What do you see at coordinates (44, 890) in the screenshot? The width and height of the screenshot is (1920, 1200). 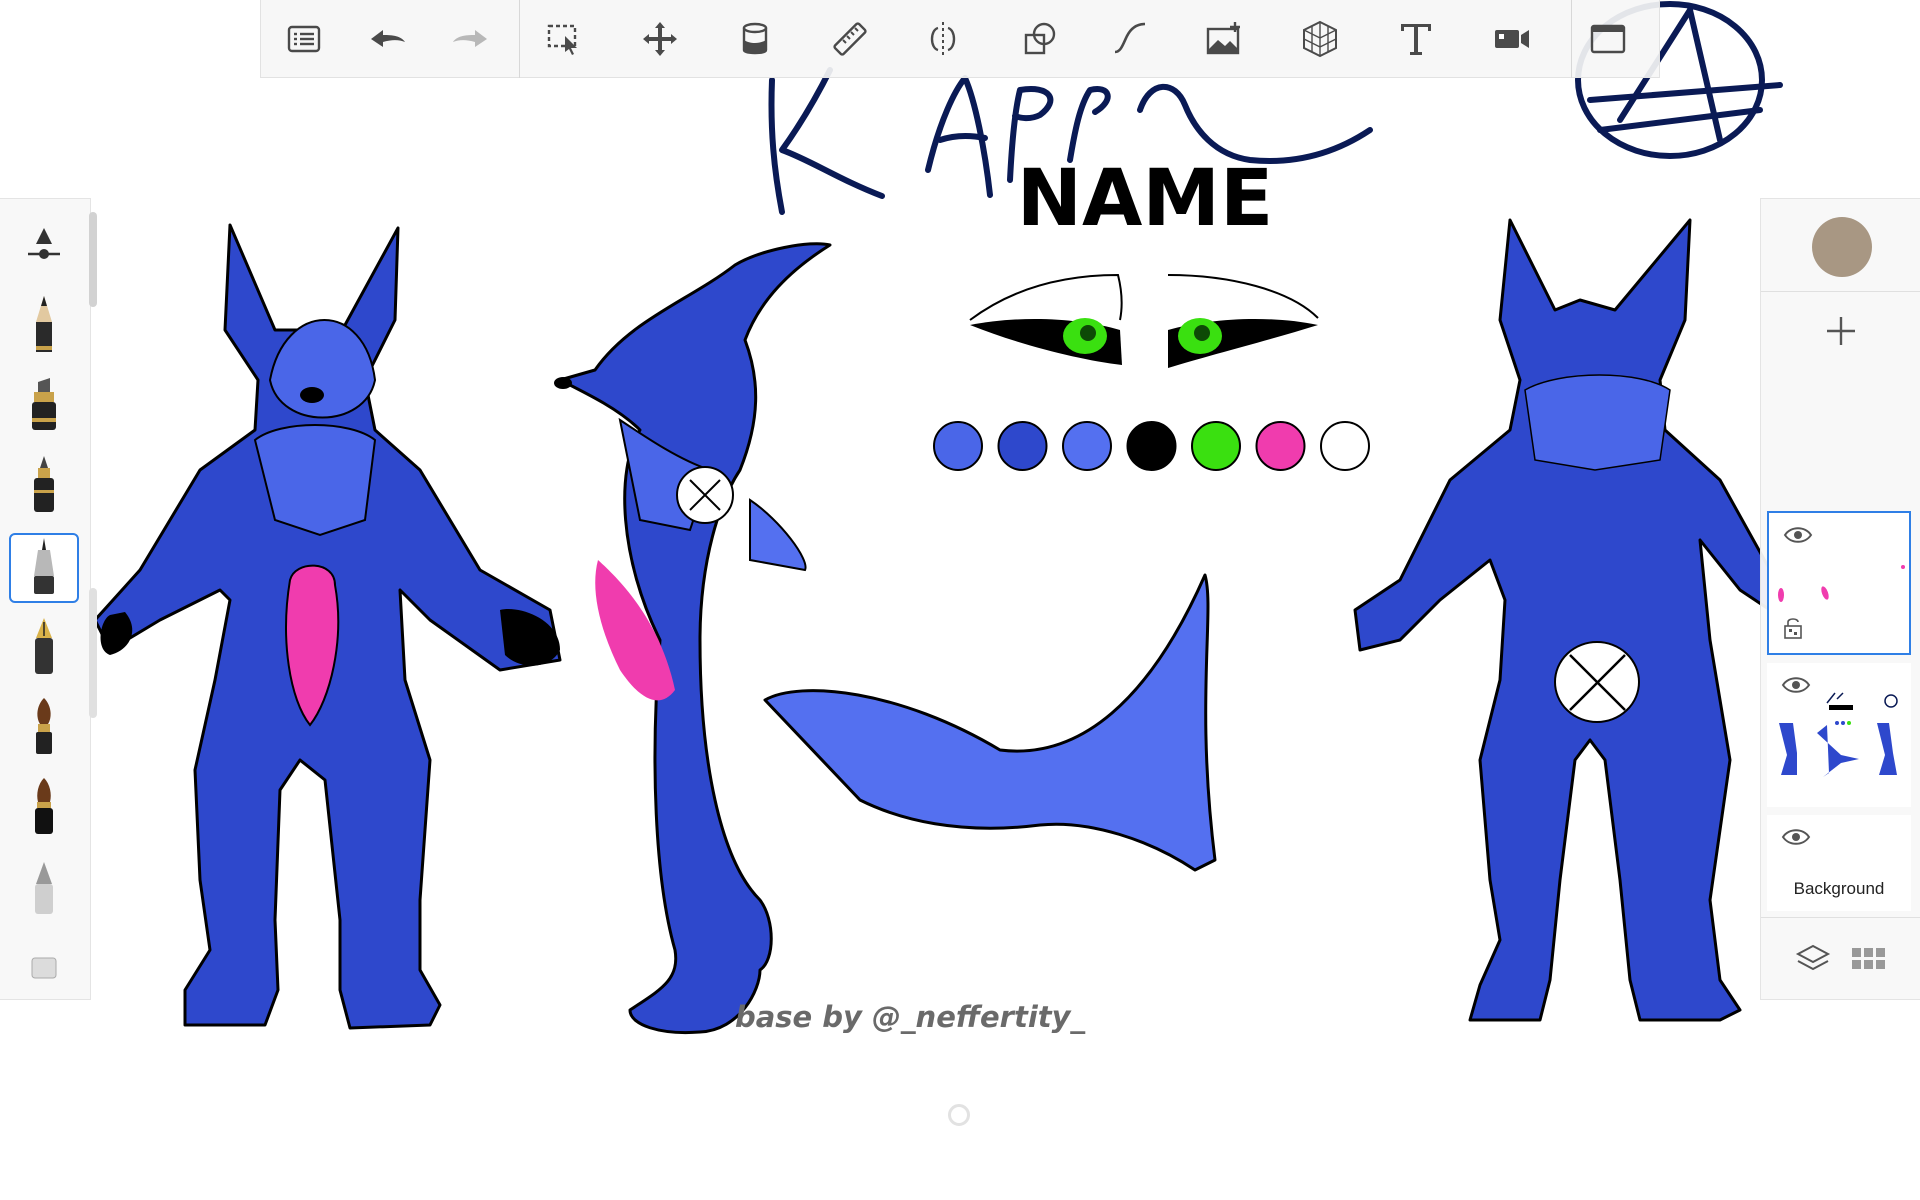 I see `soft-eraser-icon` at bounding box center [44, 890].